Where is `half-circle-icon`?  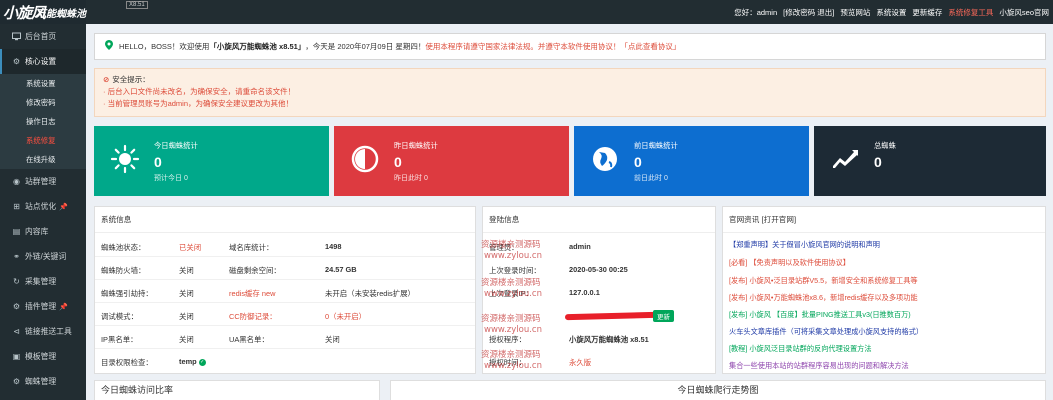 half-circle-icon is located at coordinates (365, 159).